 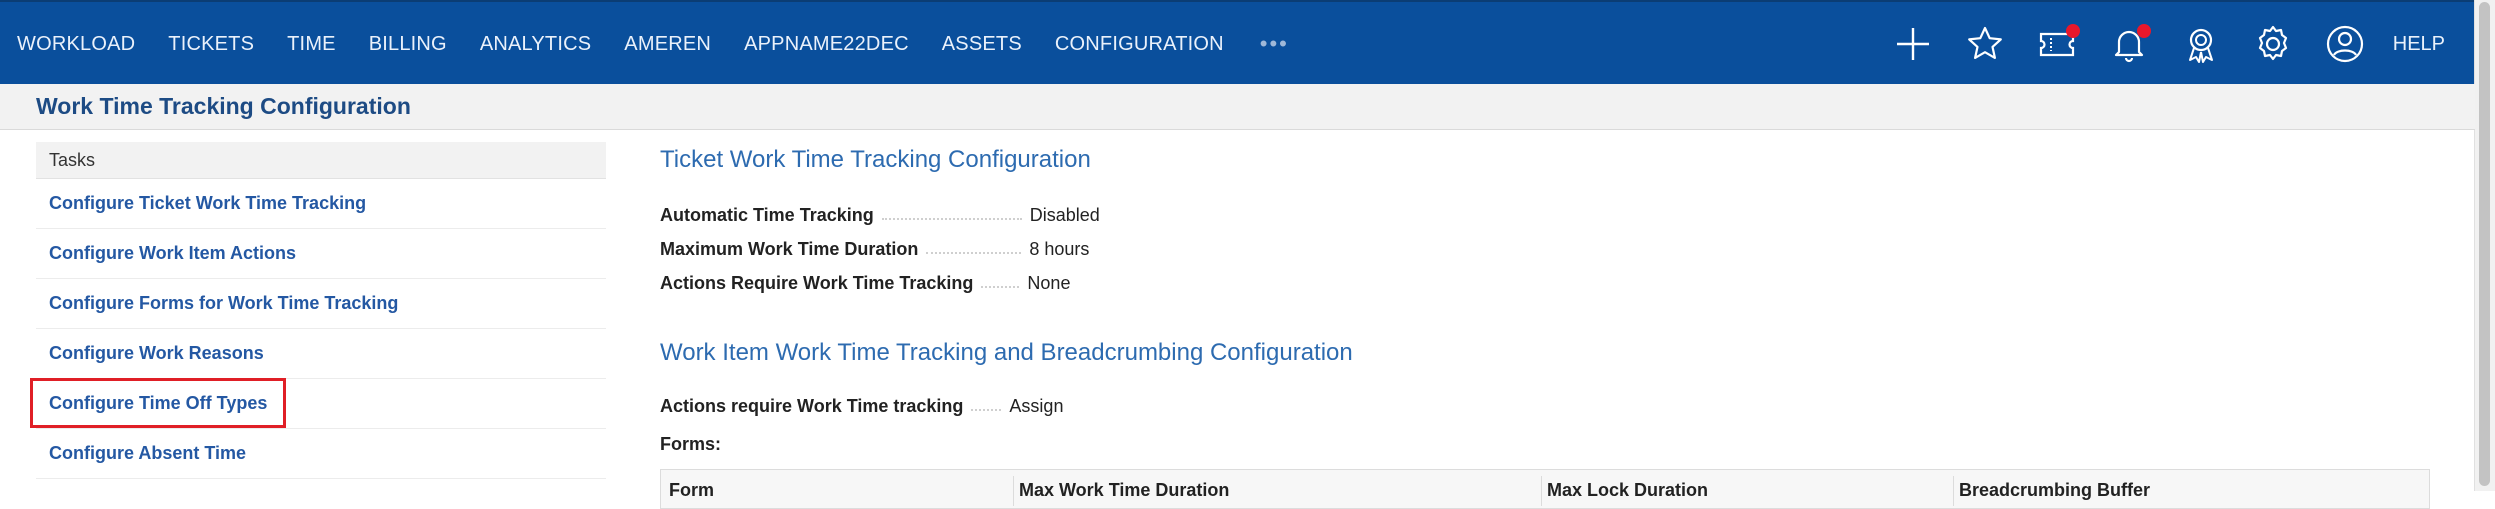 I want to click on row-label: Actions require Work Time tracking, so click(x=812, y=406).